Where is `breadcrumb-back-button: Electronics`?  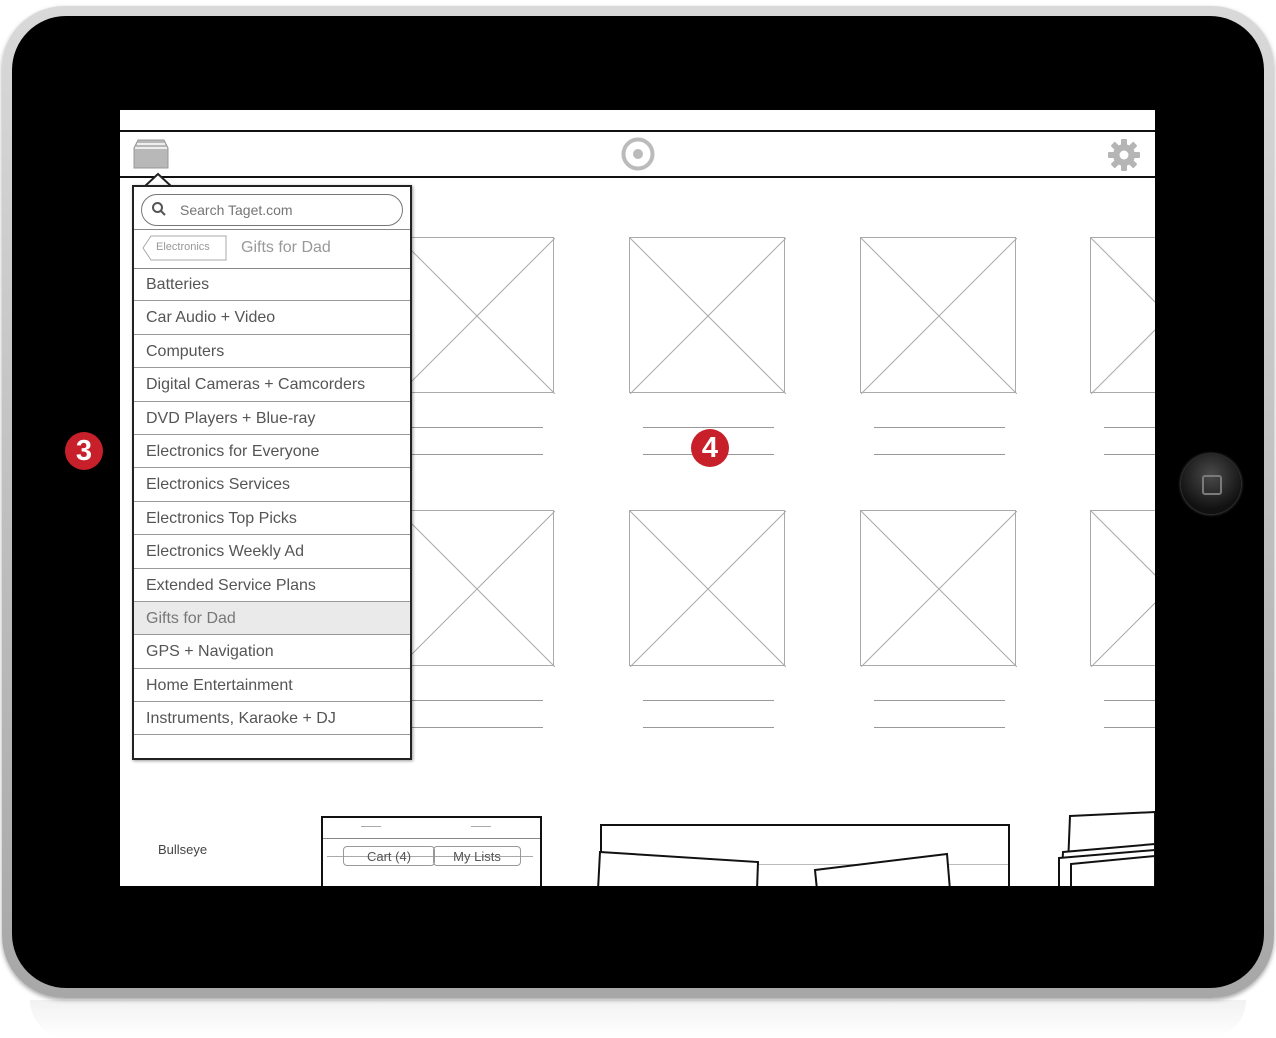 breadcrumb-back-button: Electronics is located at coordinates (185, 248).